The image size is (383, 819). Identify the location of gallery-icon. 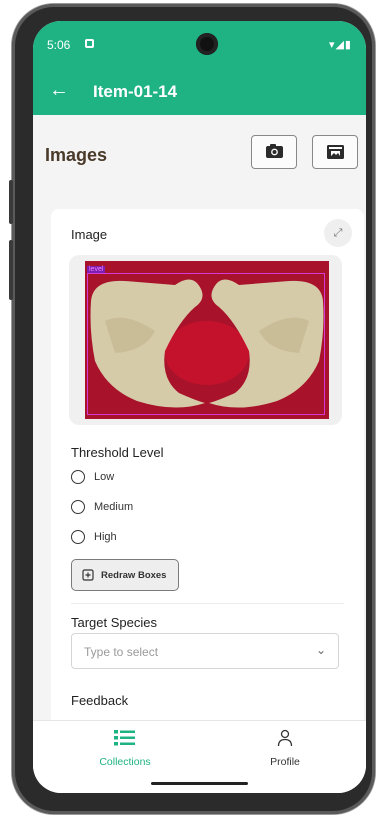
(335, 152).